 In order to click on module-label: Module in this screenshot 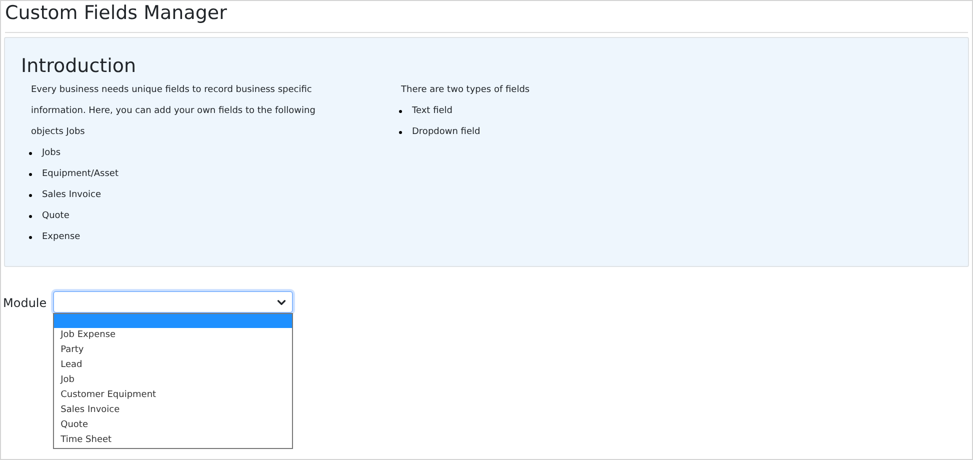, I will do `click(25, 303)`.